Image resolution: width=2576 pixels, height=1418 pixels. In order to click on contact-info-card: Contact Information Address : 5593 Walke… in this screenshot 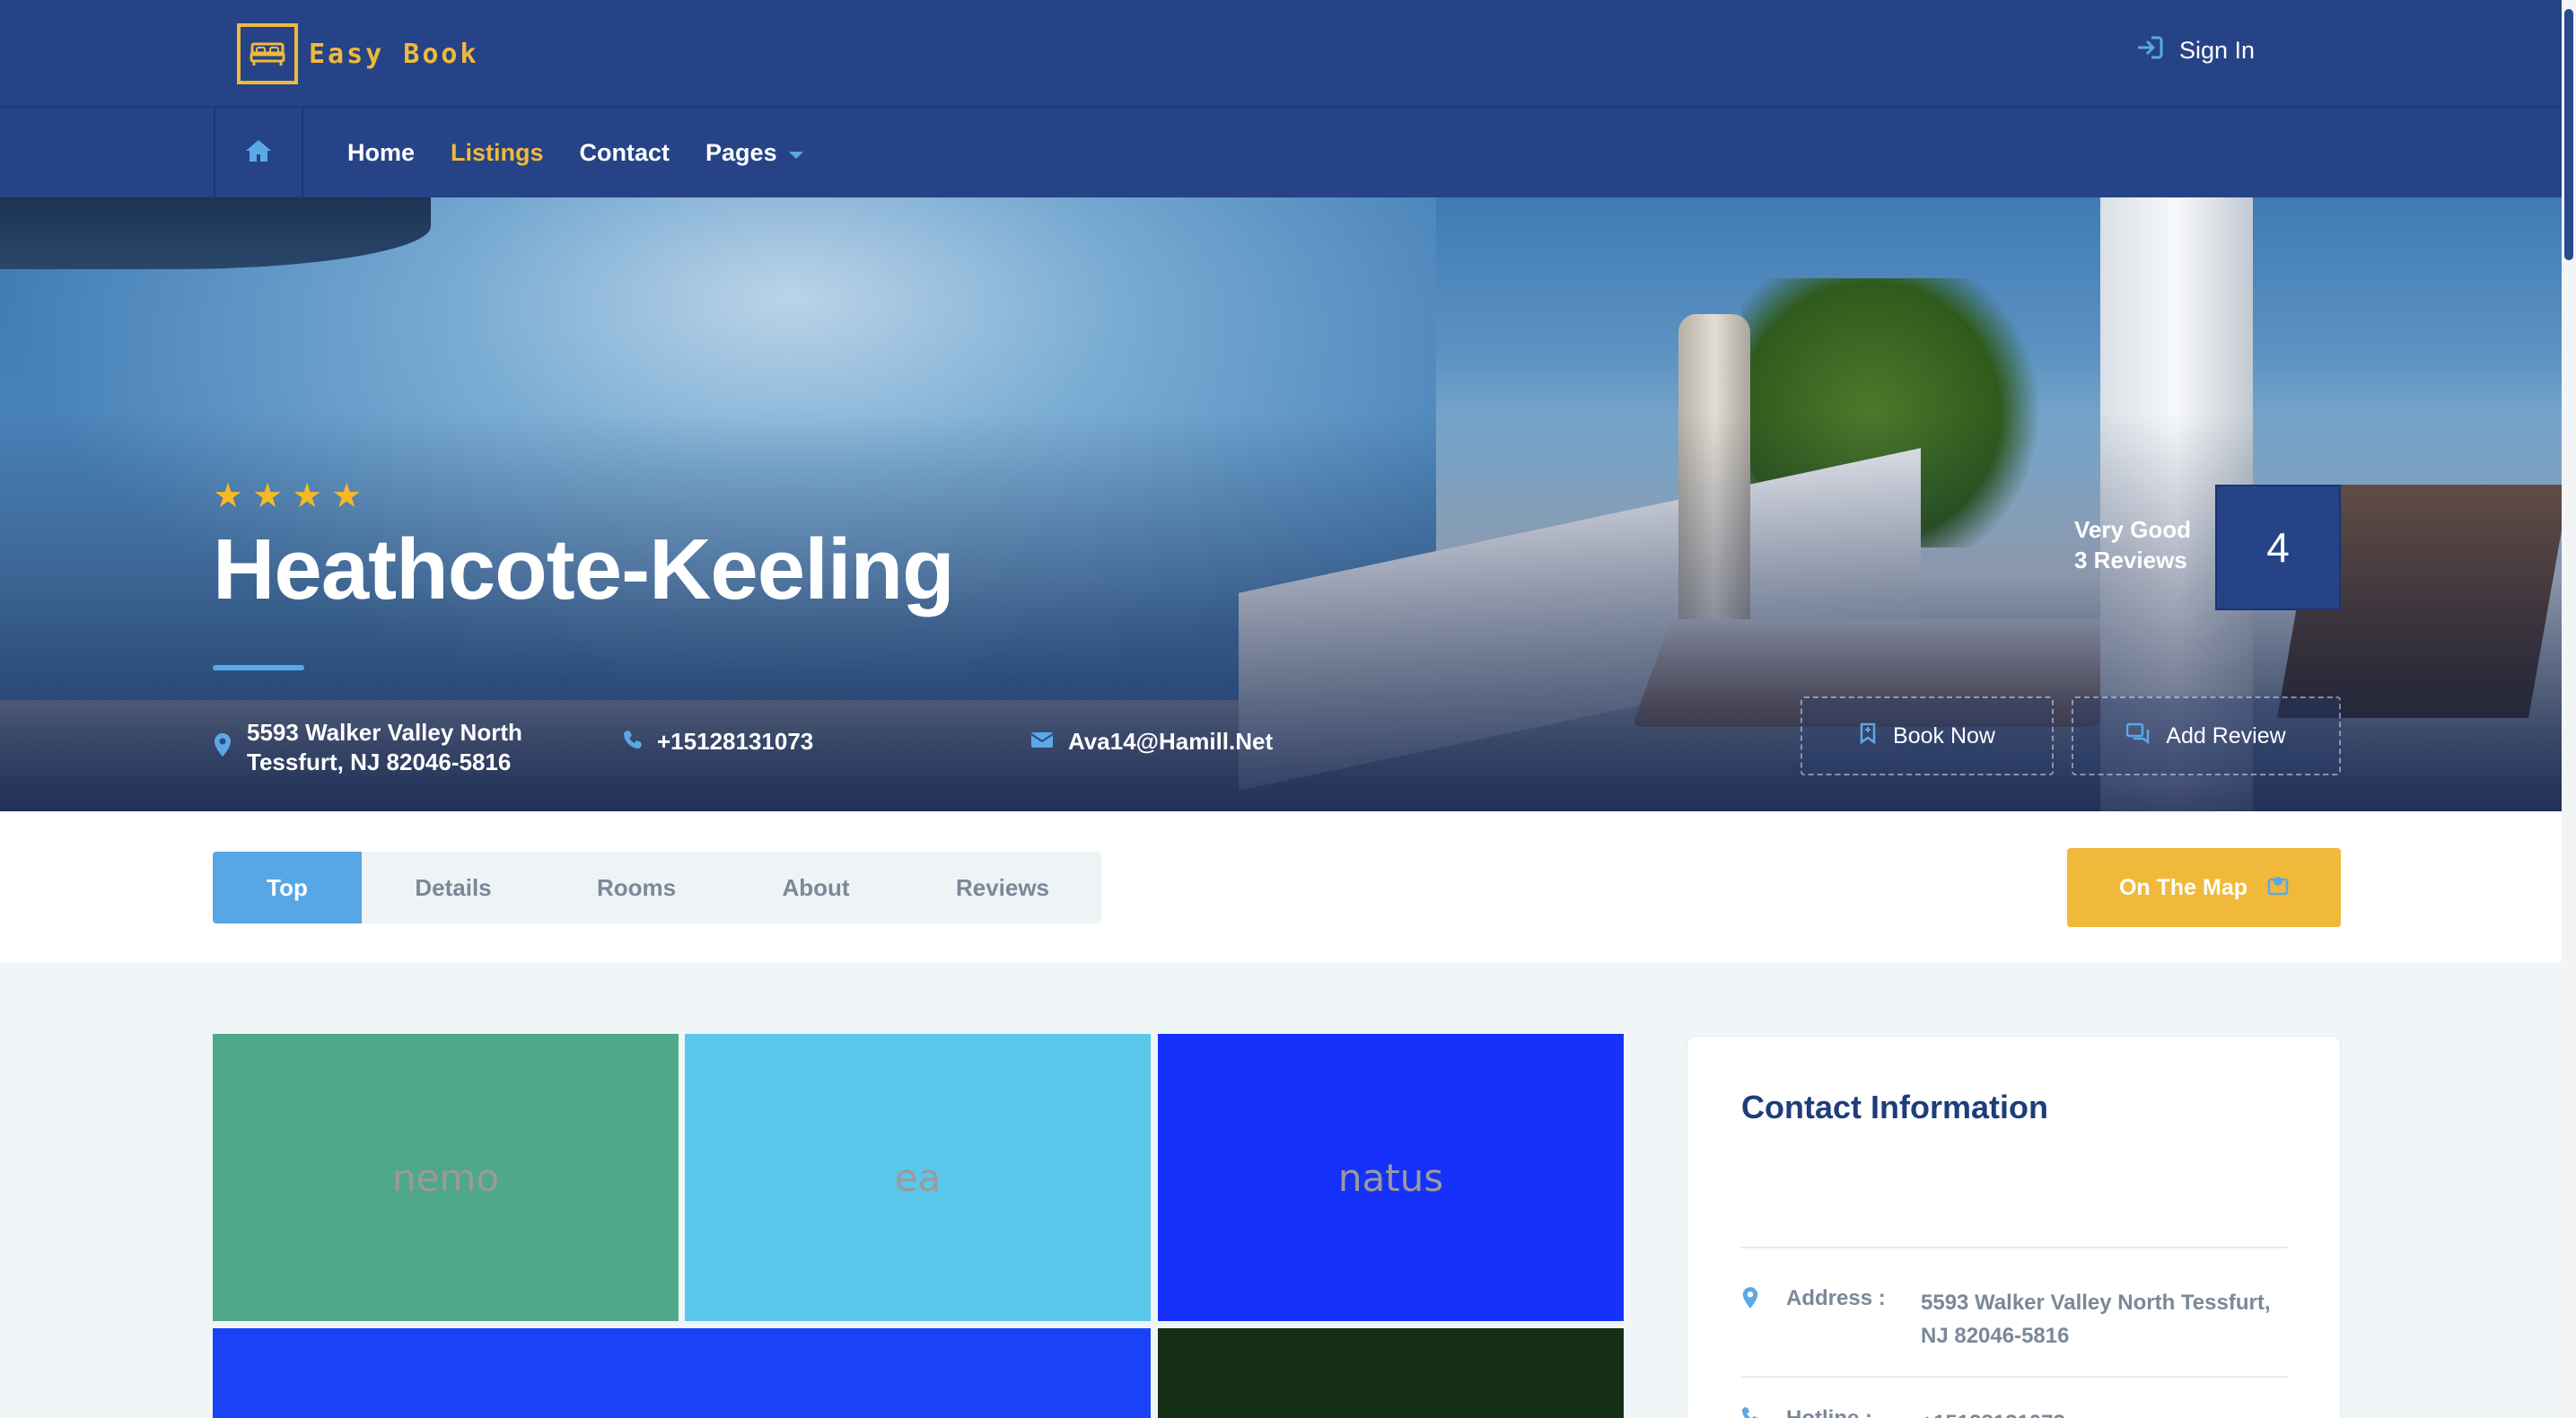, I will do `click(2014, 1227)`.